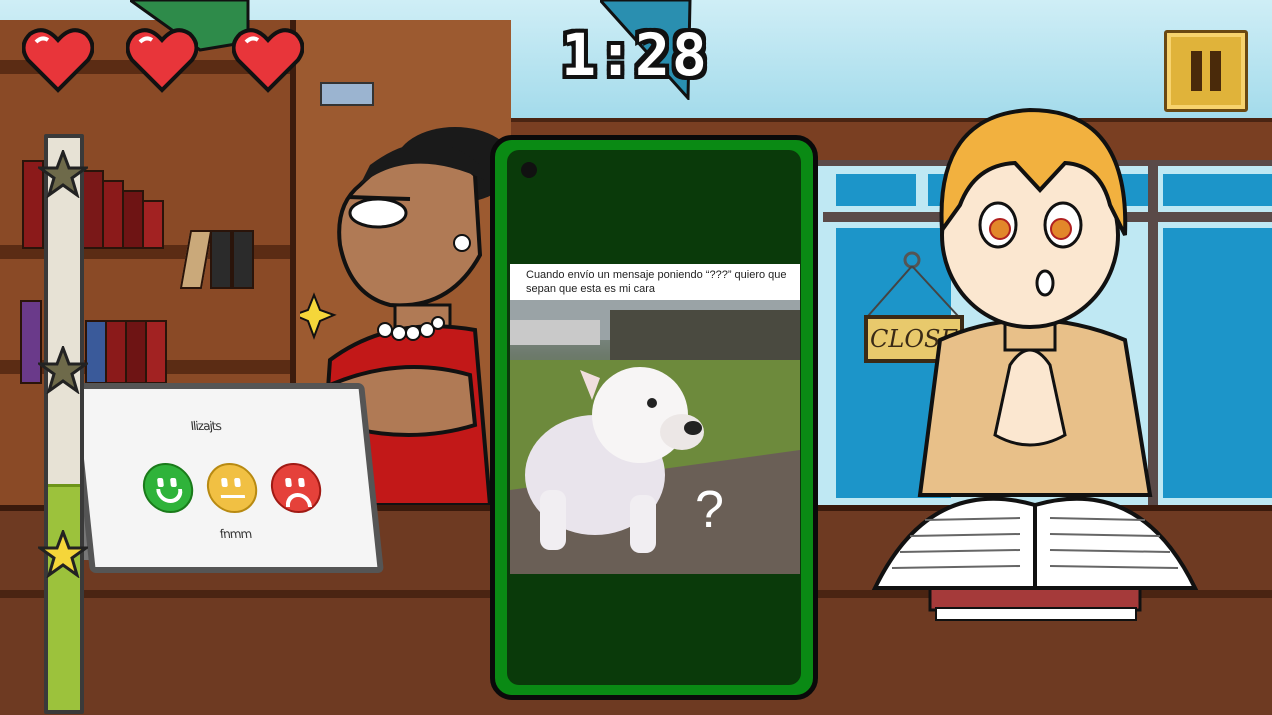  What do you see at coordinates (1035, 558) in the screenshot?
I see `open-book` at bounding box center [1035, 558].